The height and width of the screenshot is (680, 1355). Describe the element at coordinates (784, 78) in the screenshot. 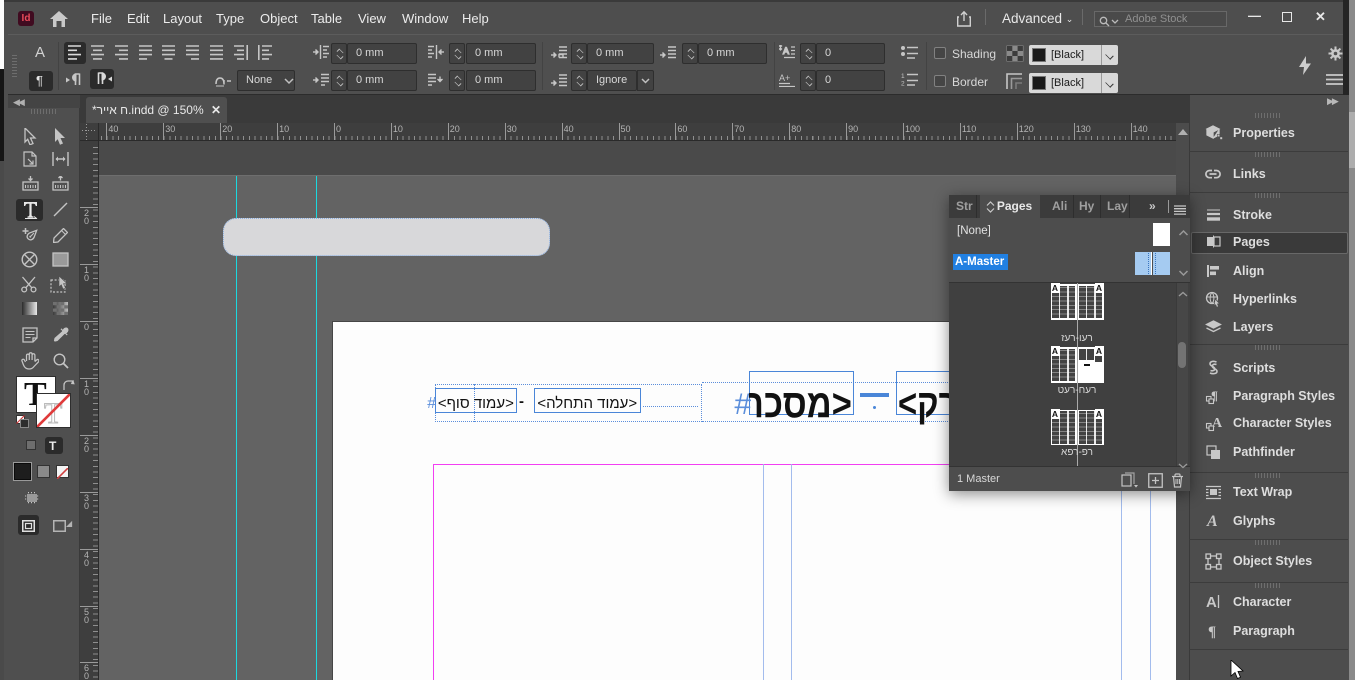

I see `svg-text: A+` at that location.